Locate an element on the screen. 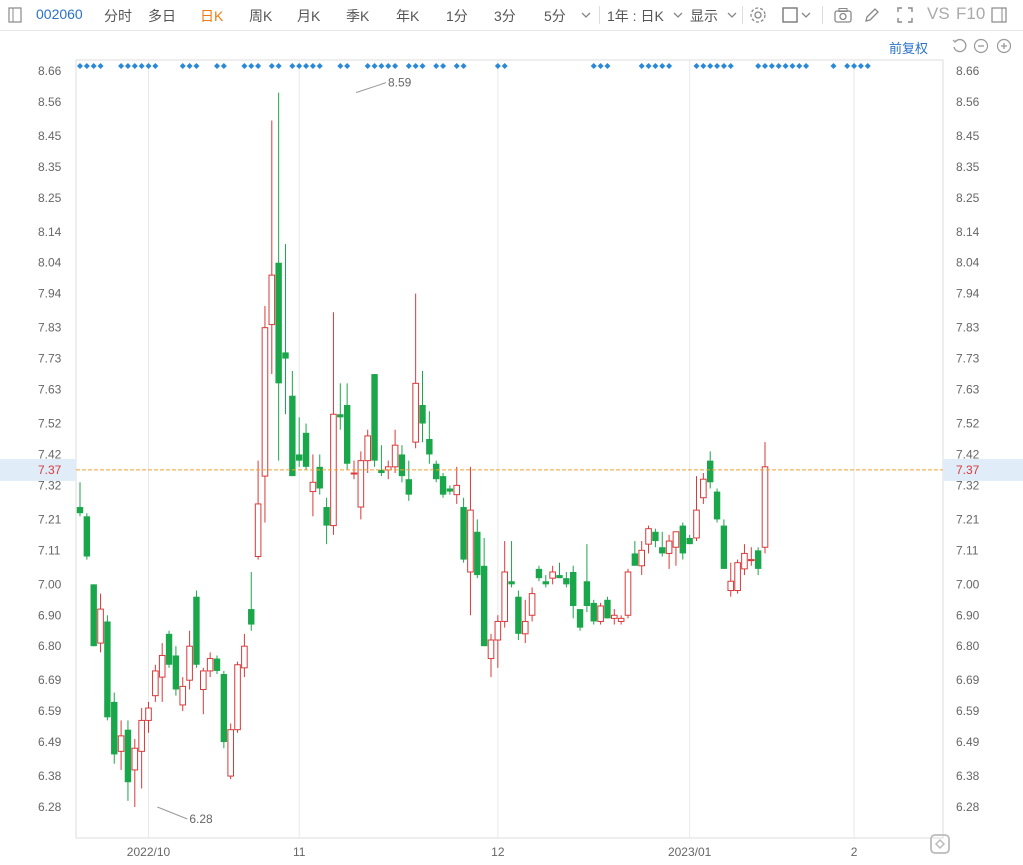 This screenshot has height=865, width=1023. y-tick-label-right: 8.56 is located at coordinates (968, 102).